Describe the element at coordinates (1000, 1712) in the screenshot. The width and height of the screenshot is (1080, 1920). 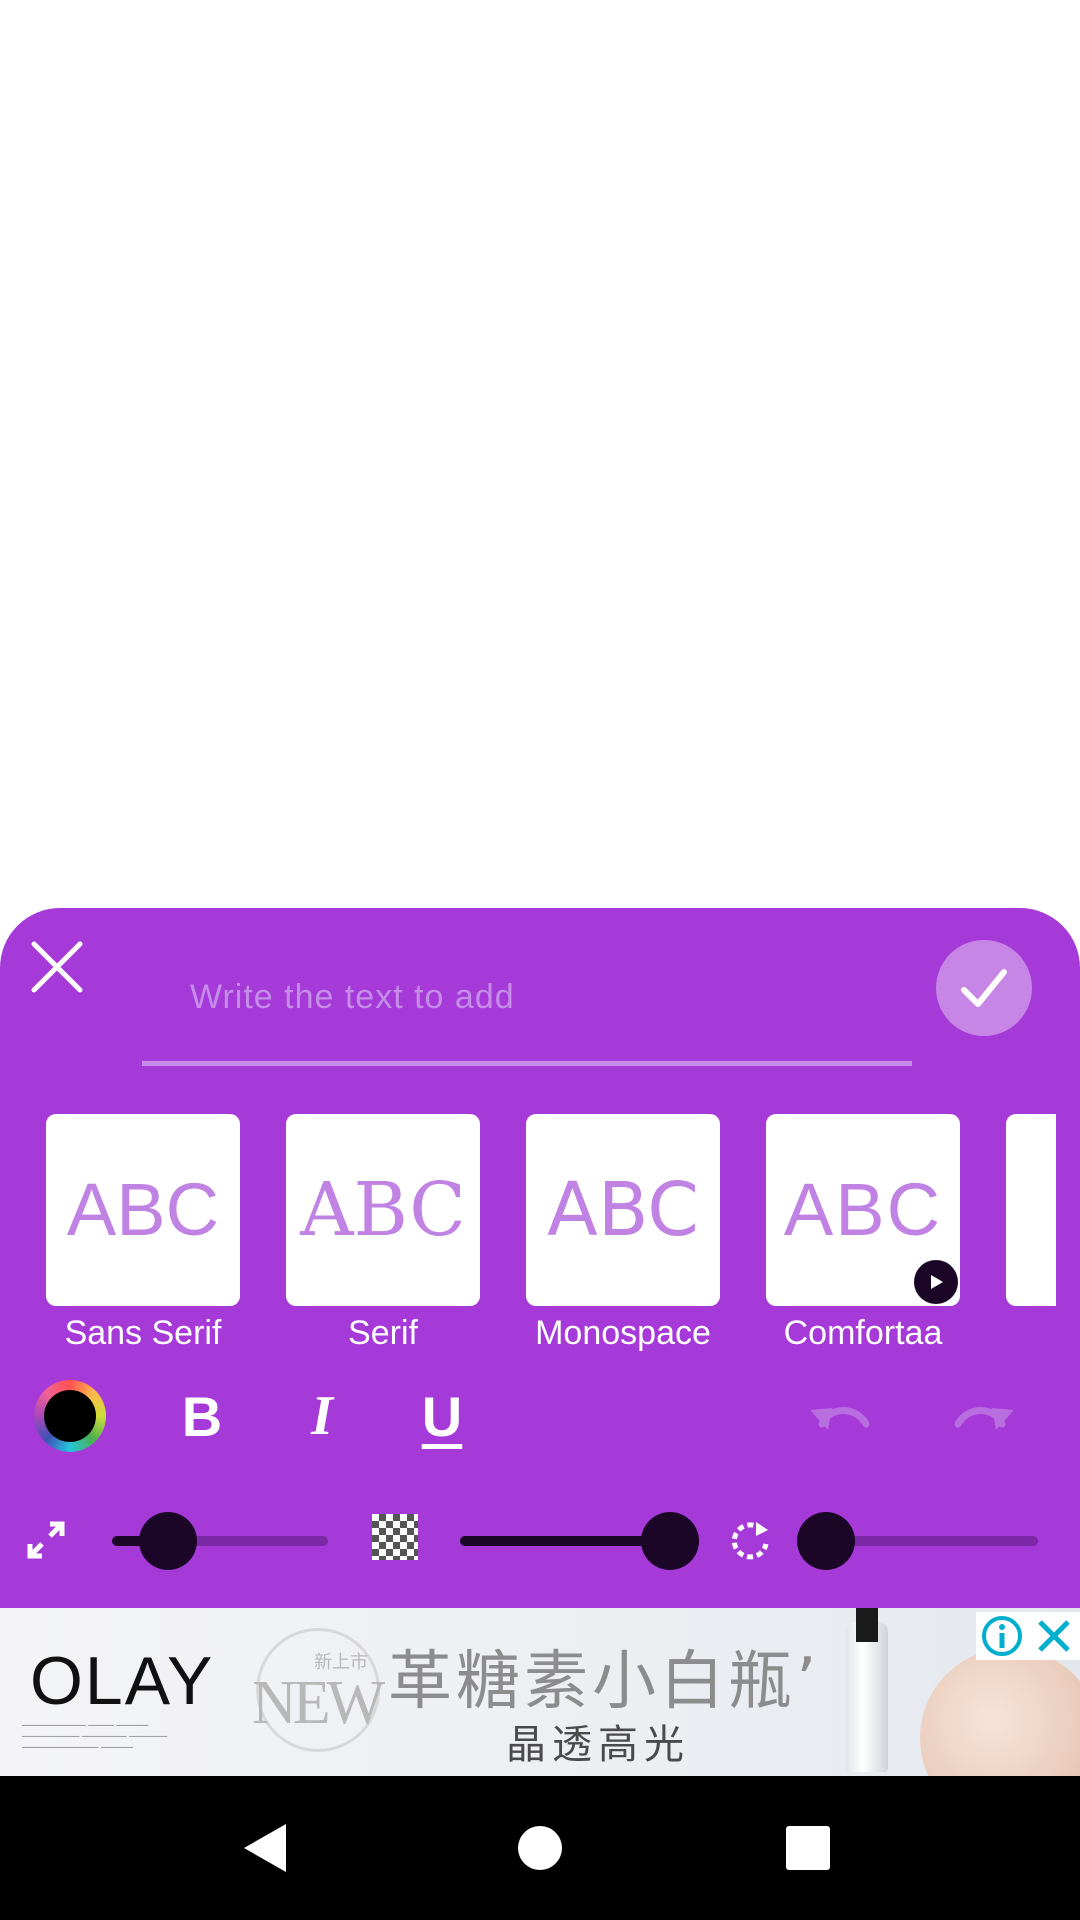
I see `ad-model-image` at that location.